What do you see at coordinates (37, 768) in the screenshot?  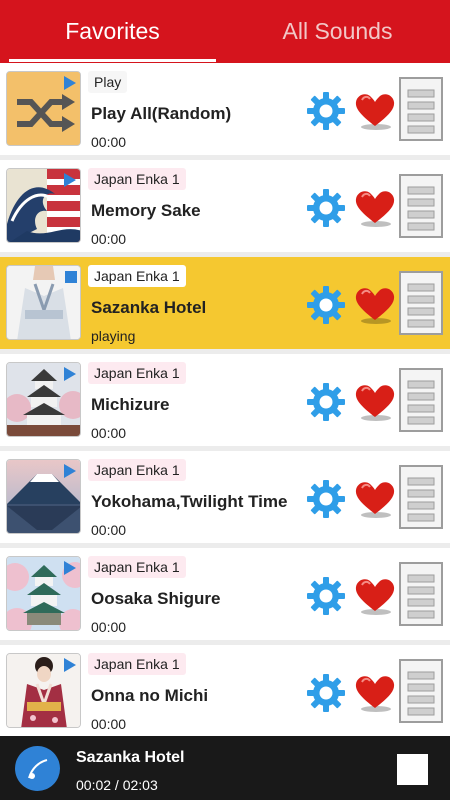 I see `disc-icon` at bounding box center [37, 768].